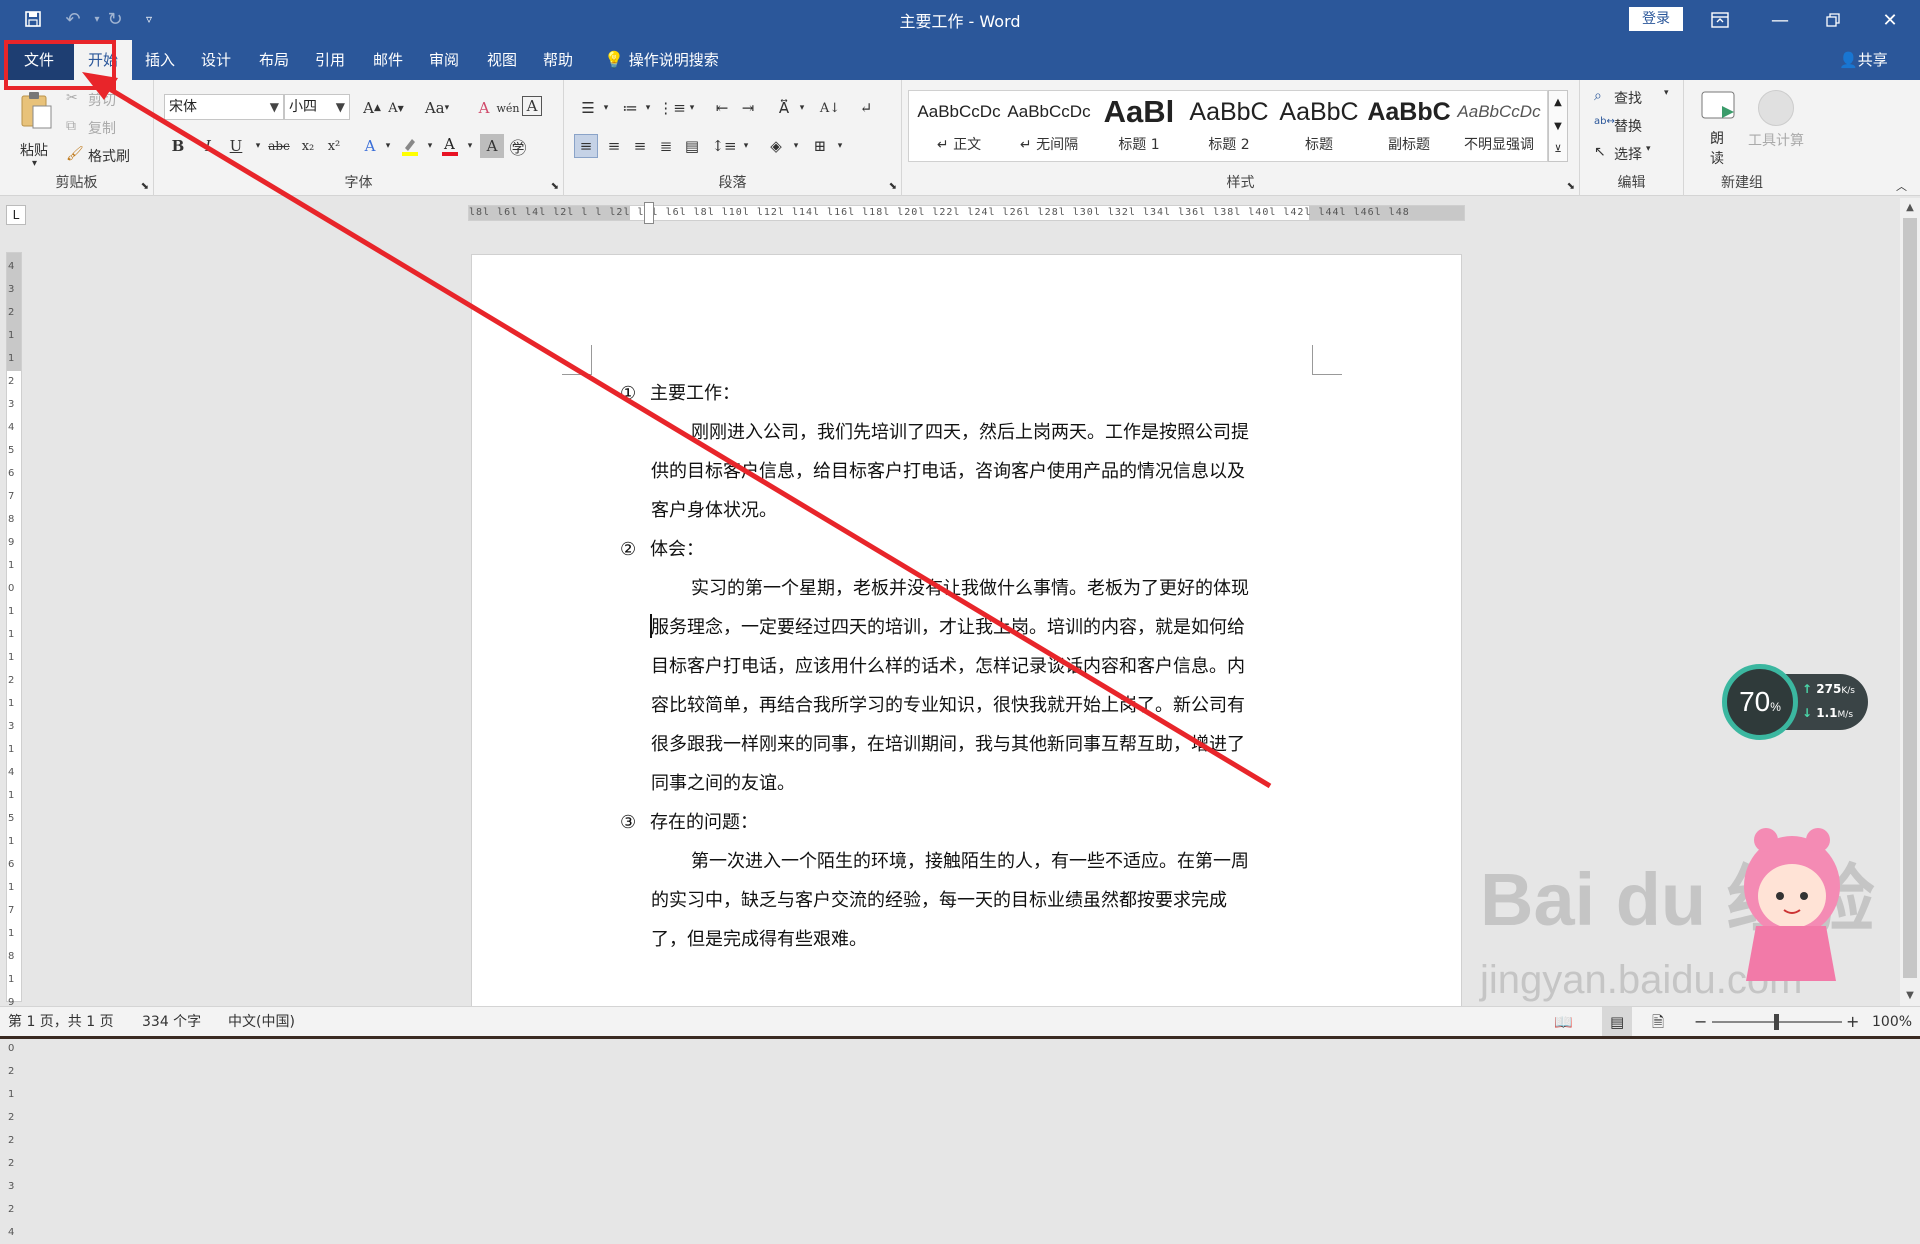 Image resolution: width=1920 pixels, height=1244 pixels. Describe the element at coordinates (388, 146) in the screenshot. I see `text-effects-dropdown-icon: ▾` at that location.